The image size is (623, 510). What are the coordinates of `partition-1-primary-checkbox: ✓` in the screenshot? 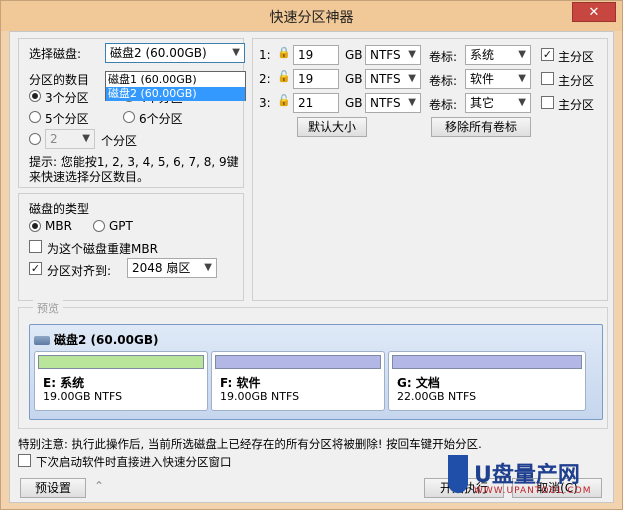 It's located at (547, 54).